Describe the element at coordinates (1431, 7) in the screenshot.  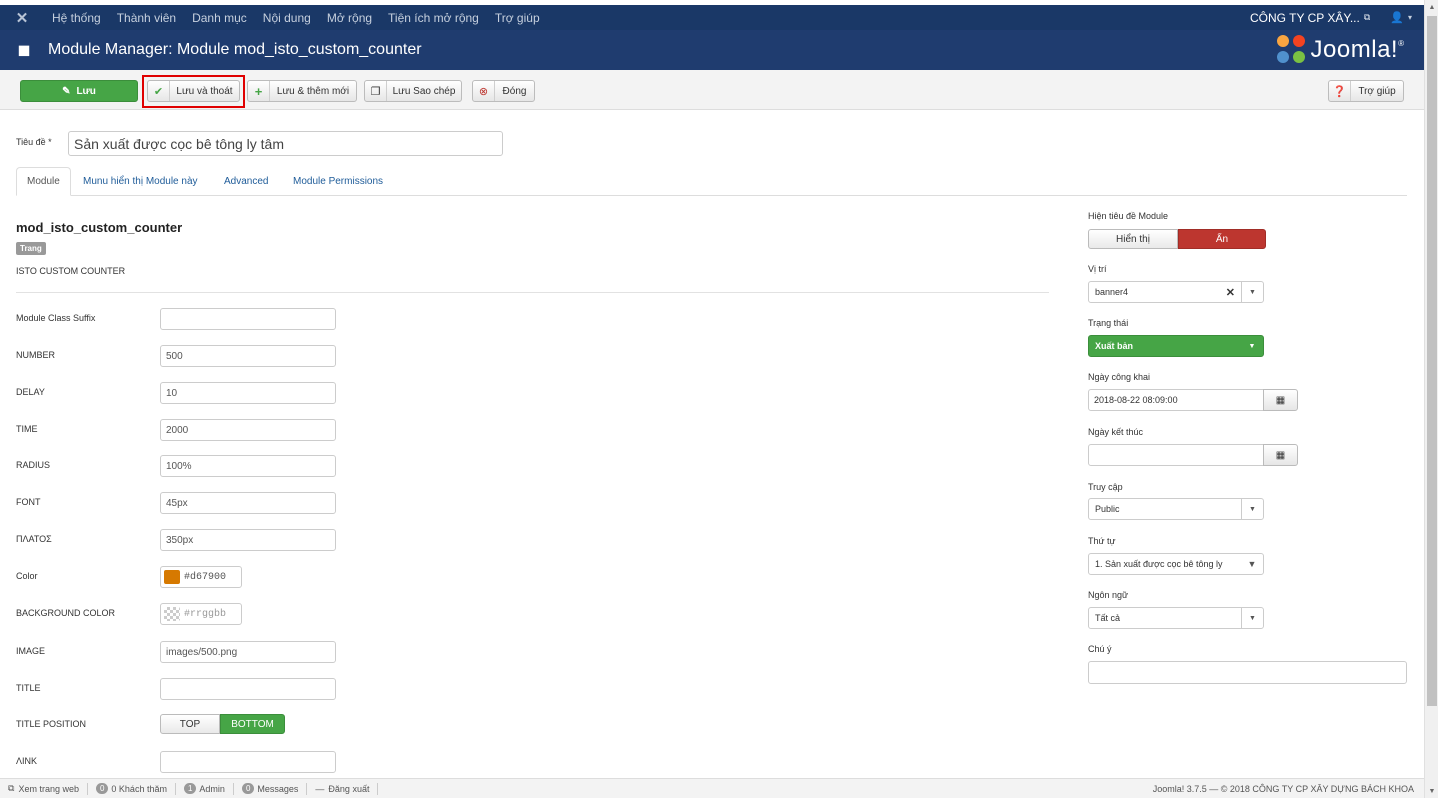
I see `scroll-up-icon: ▲` at that location.